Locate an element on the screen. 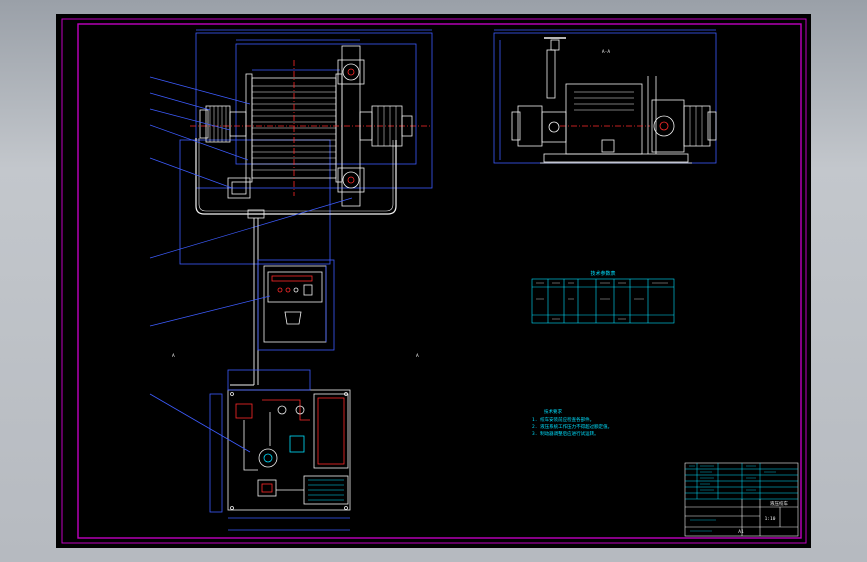  view-label-side: A-A is located at coordinates (606, 52).